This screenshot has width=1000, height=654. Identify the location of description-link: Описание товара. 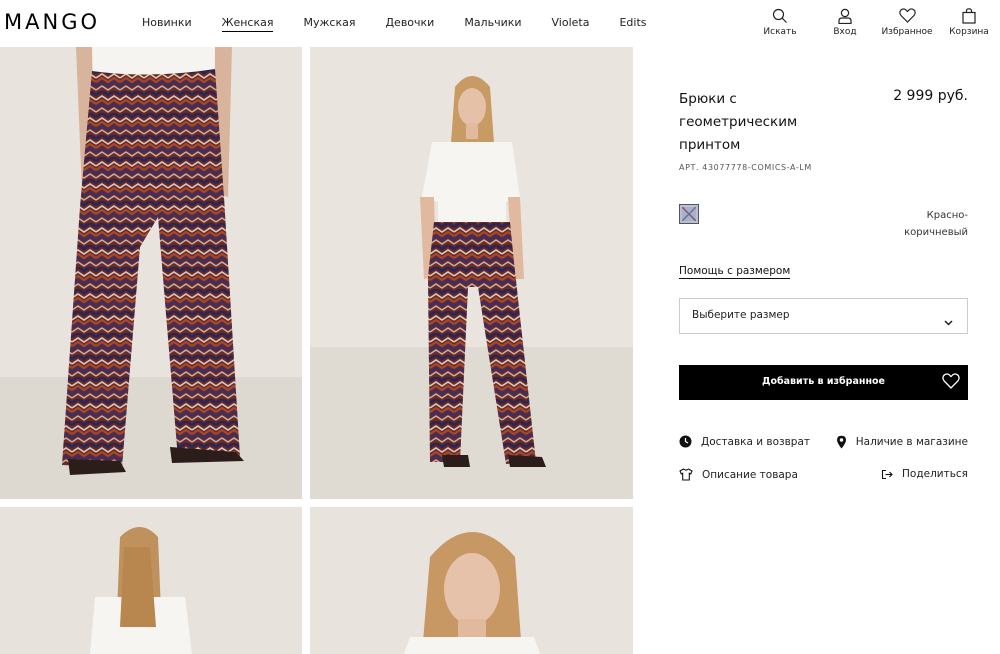
(738, 474).